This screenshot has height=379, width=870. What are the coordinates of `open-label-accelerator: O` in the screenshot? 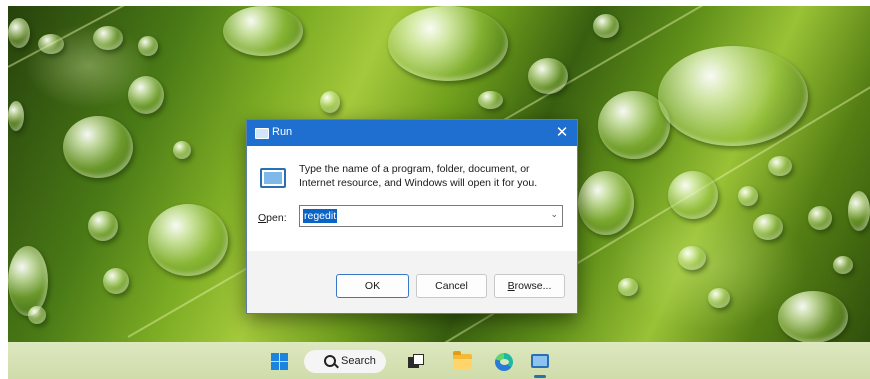 It's located at (262, 218).